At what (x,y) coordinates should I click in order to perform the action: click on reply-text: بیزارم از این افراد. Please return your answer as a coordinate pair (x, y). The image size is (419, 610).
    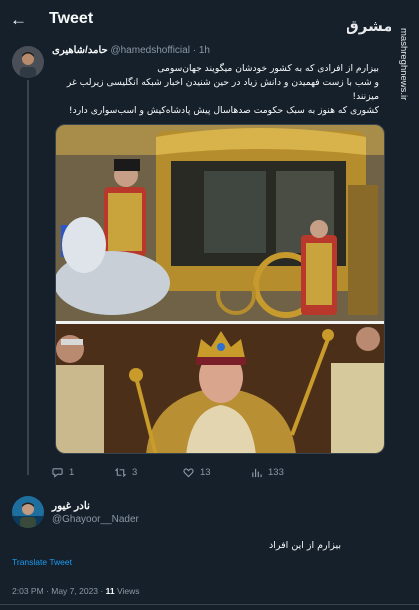
    Looking at the image, I should click on (305, 545).